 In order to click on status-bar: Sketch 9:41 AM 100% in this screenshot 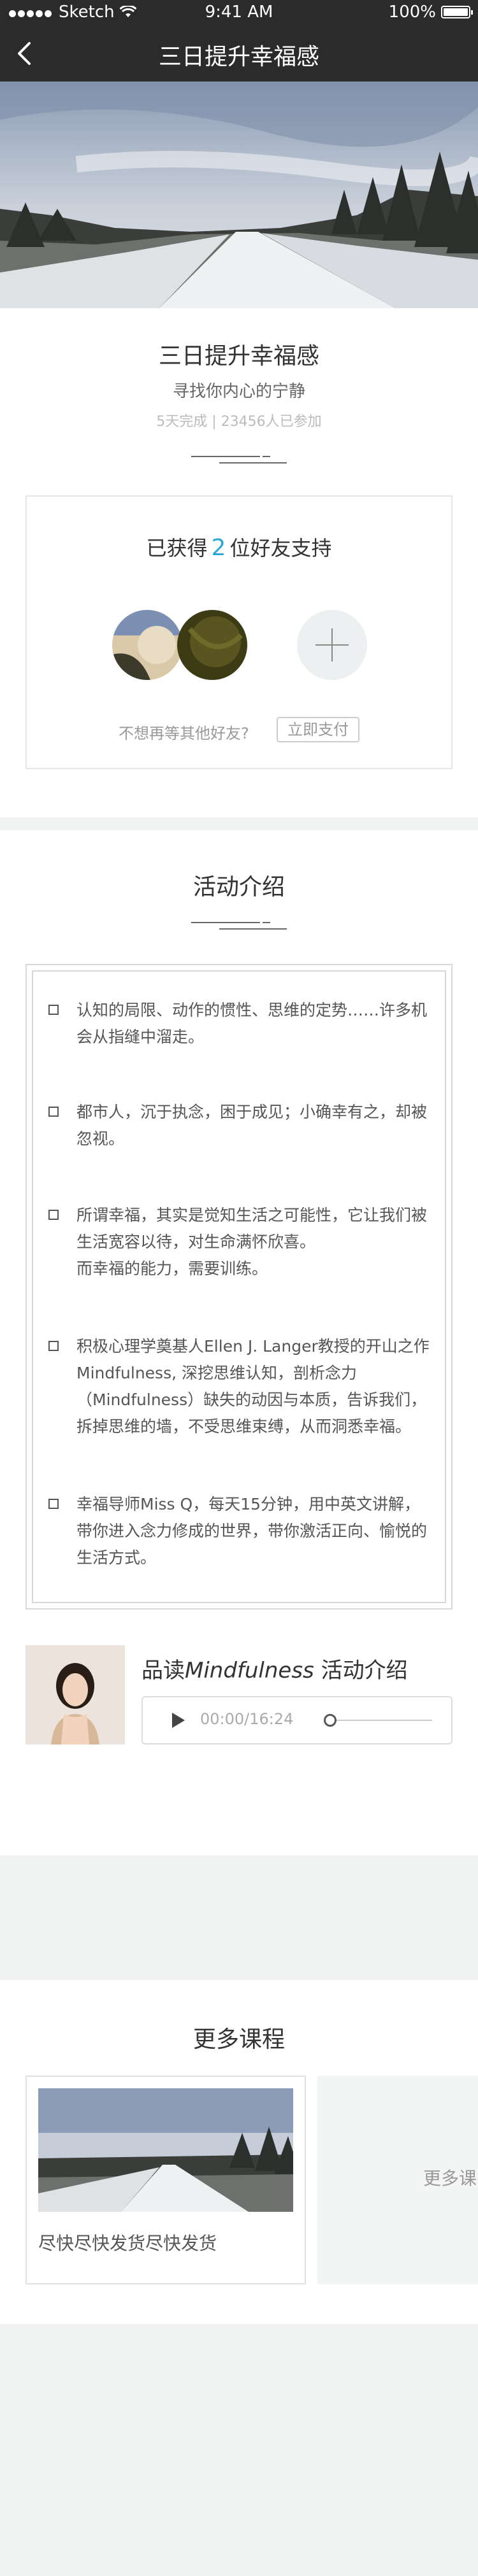, I will do `click(239, 12)`.